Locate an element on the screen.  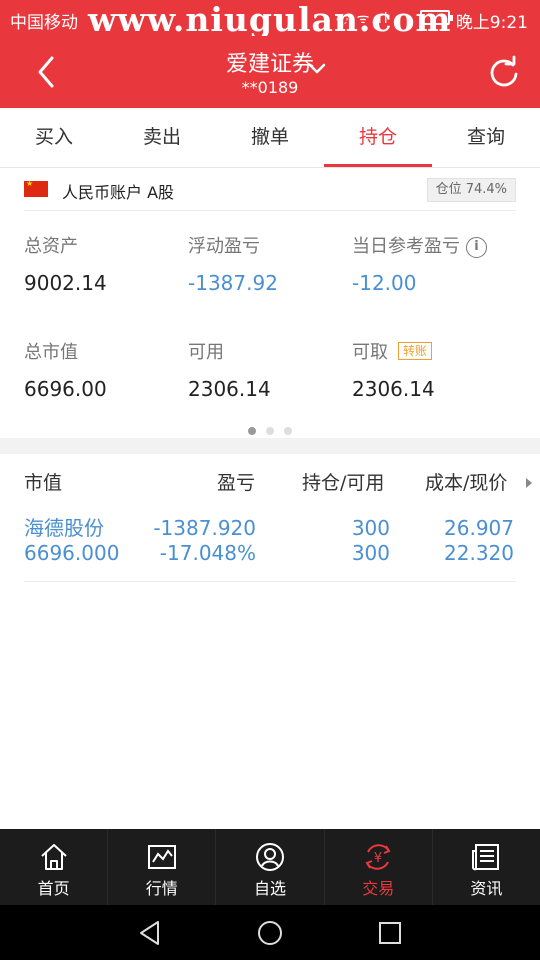
tab-positions: 持仓 is located at coordinates (378, 137).